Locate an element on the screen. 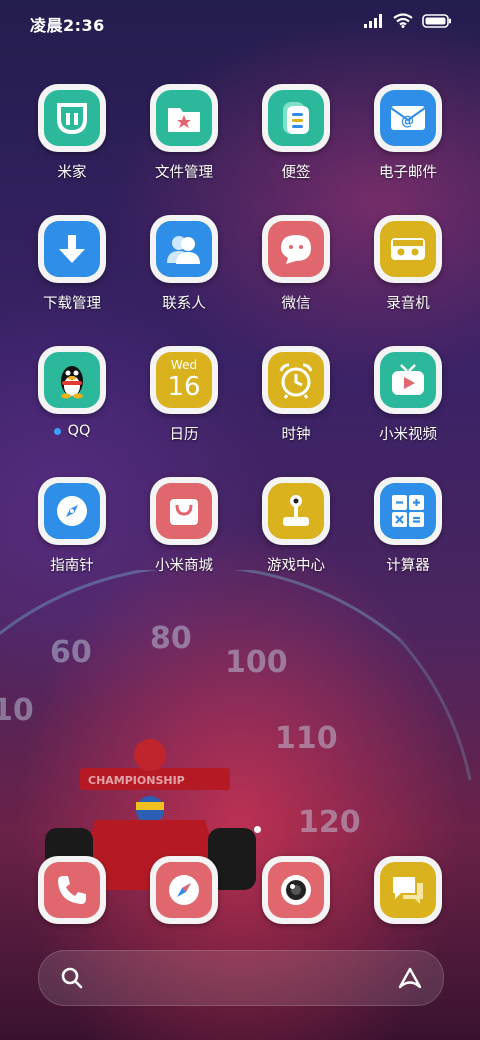 This screenshot has width=480, height=1040. contacts-icon is located at coordinates (183, 250).